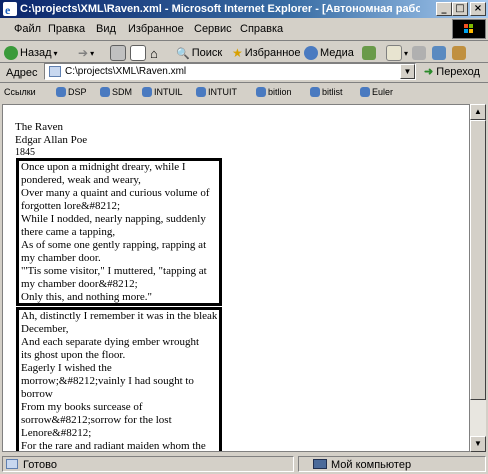 This screenshot has height=474, width=488. What do you see at coordinates (40, 465) in the screenshot?
I see `status-text: Готово` at bounding box center [40, 465].